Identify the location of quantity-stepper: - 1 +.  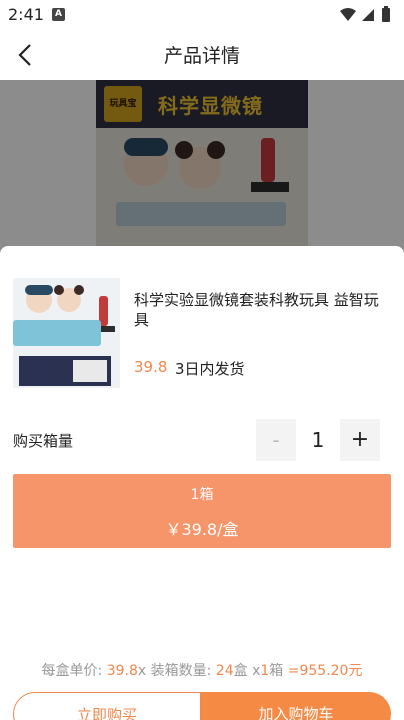
(318, 440).